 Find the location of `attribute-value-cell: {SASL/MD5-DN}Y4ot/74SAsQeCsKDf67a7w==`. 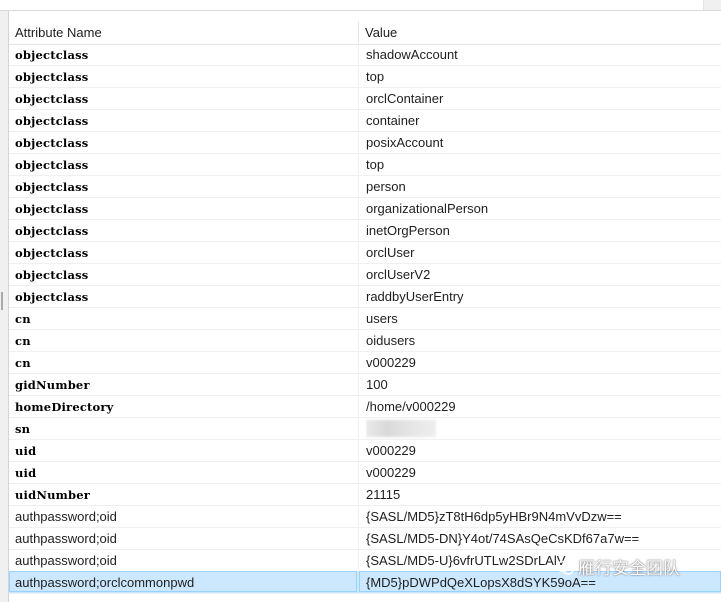

attribute-value-cell: {SASL/MD5-DN}Y4ot/74SAsQeCsKDf67a7w== is located at coordinates (503, 538).